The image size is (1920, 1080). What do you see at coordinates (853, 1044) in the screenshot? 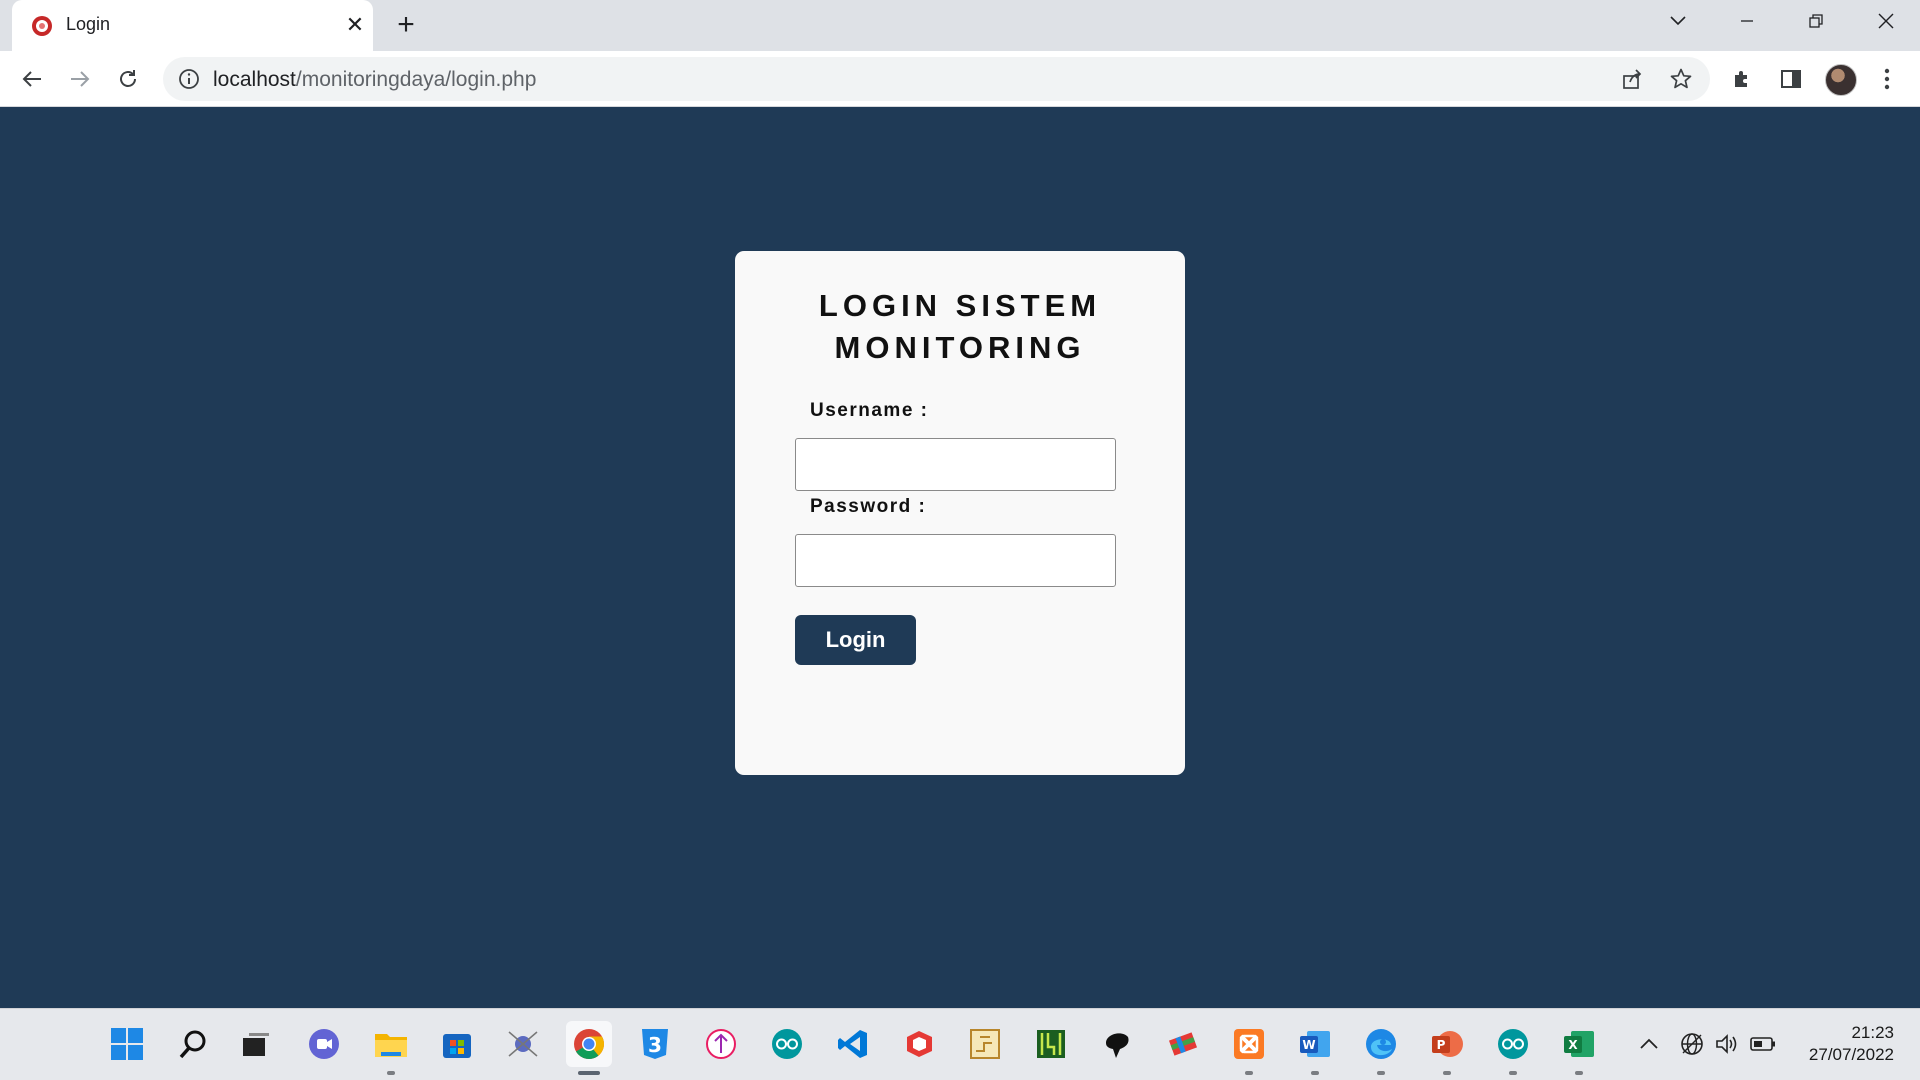
I see `vscode-icon` at bounding box center [853, 1044].